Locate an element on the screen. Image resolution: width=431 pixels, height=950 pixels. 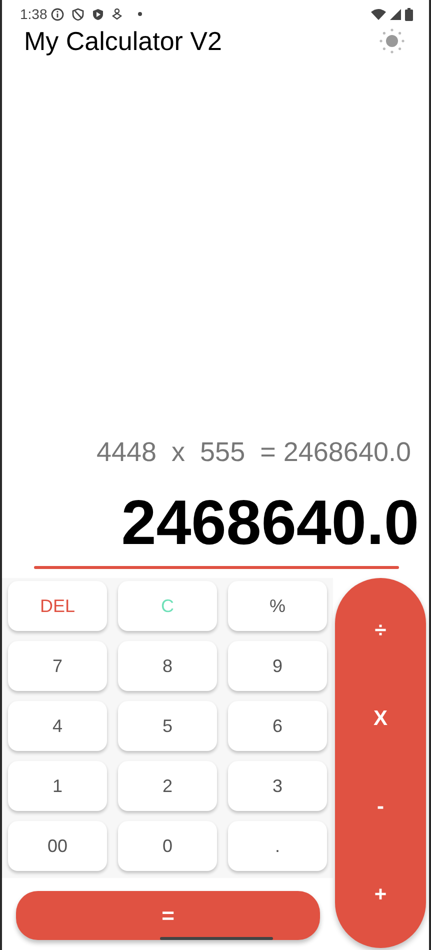
wifi-icon is located at coordinates (378, 14).